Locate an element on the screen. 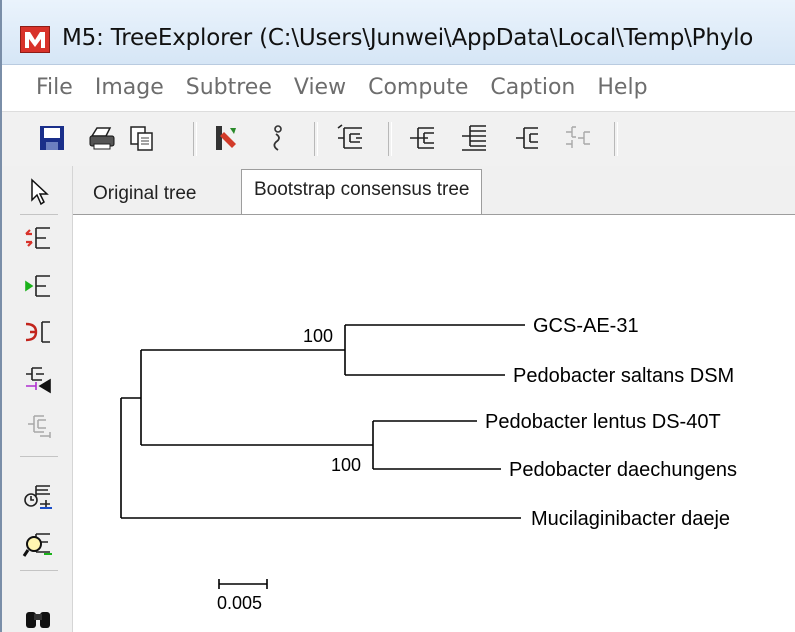 The image size is (795, 632). taxon-label: GCS-AE-31 is located at coordinates (586, 326).